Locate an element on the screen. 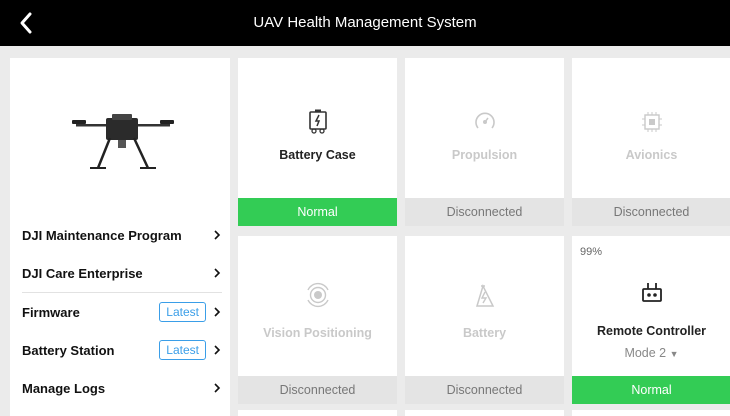 The width and height of the screenshot is (730, 416). sidebar-item-care: DJI Care Enterprise is located at coordinates (122, 273).